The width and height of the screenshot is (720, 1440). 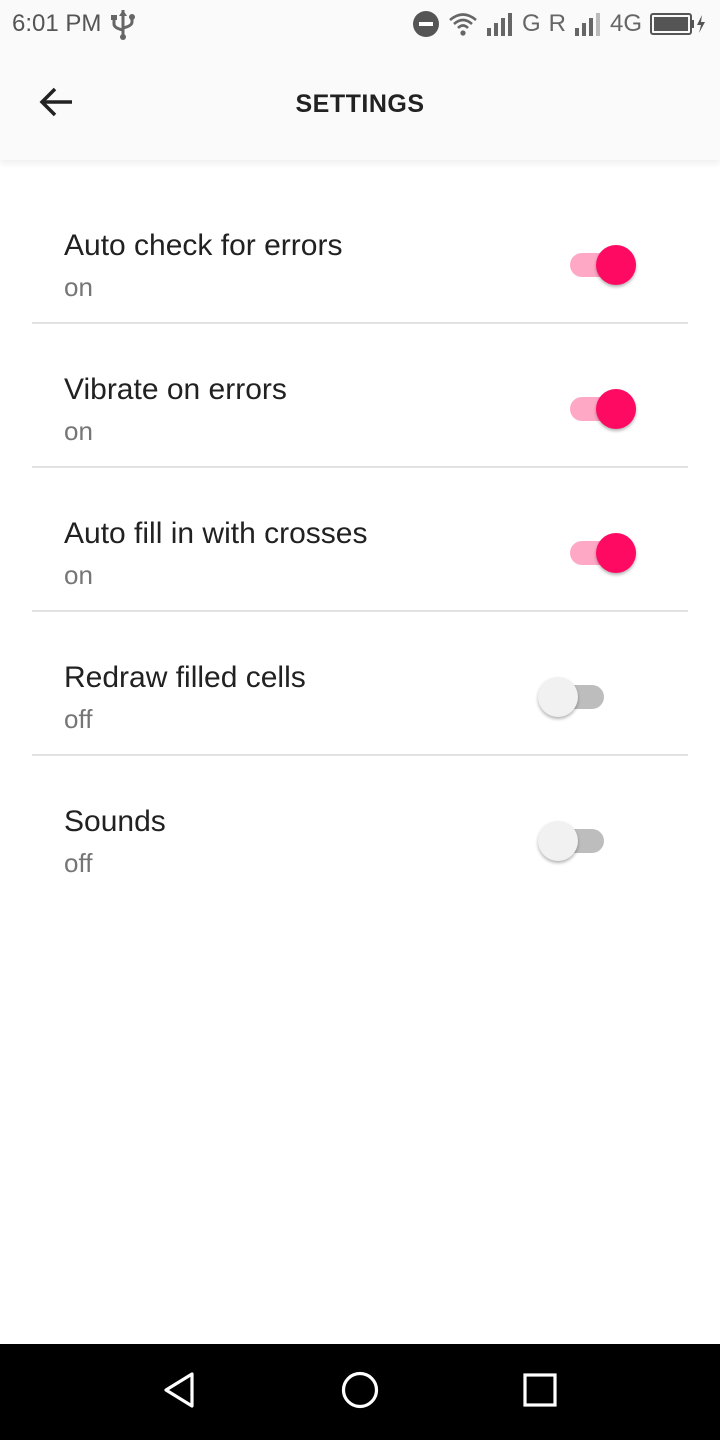 I want to click on nav-home-button, so click(x=360, y=1392).